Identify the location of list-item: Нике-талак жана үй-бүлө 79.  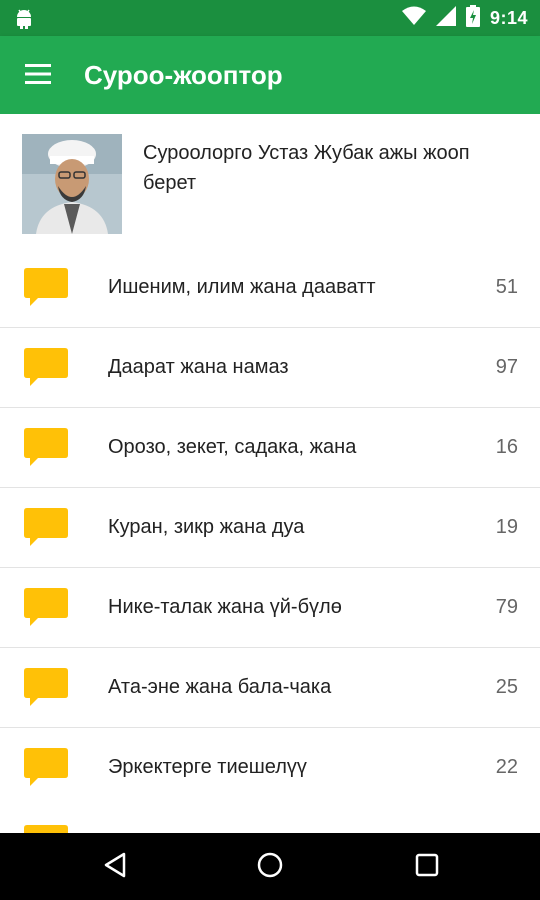
(270, 608).